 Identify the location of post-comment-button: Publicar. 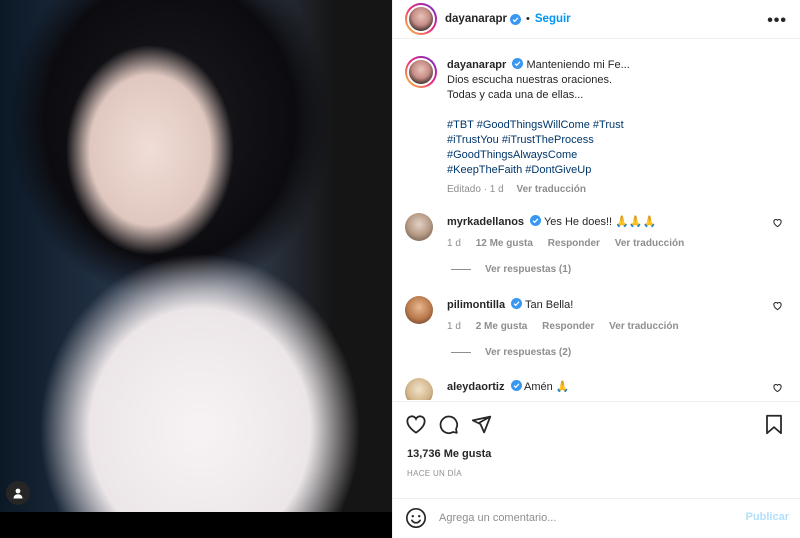
(767, 517).